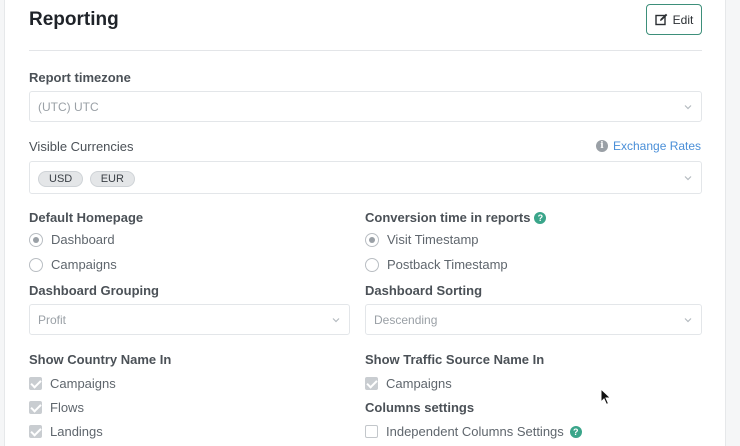 This screenshot has width=740, height=446. I want to click on conversion-option-postback: Postback Timestamp, so click(436, 264).